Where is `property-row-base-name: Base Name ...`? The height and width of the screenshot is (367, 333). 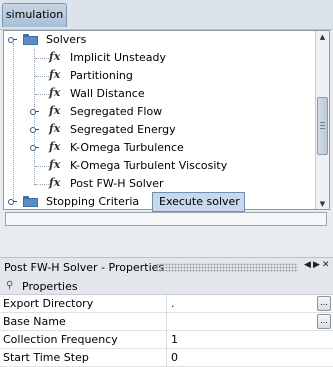
property-row-base-name: Base Name ... is located at coordinates (166, 322).